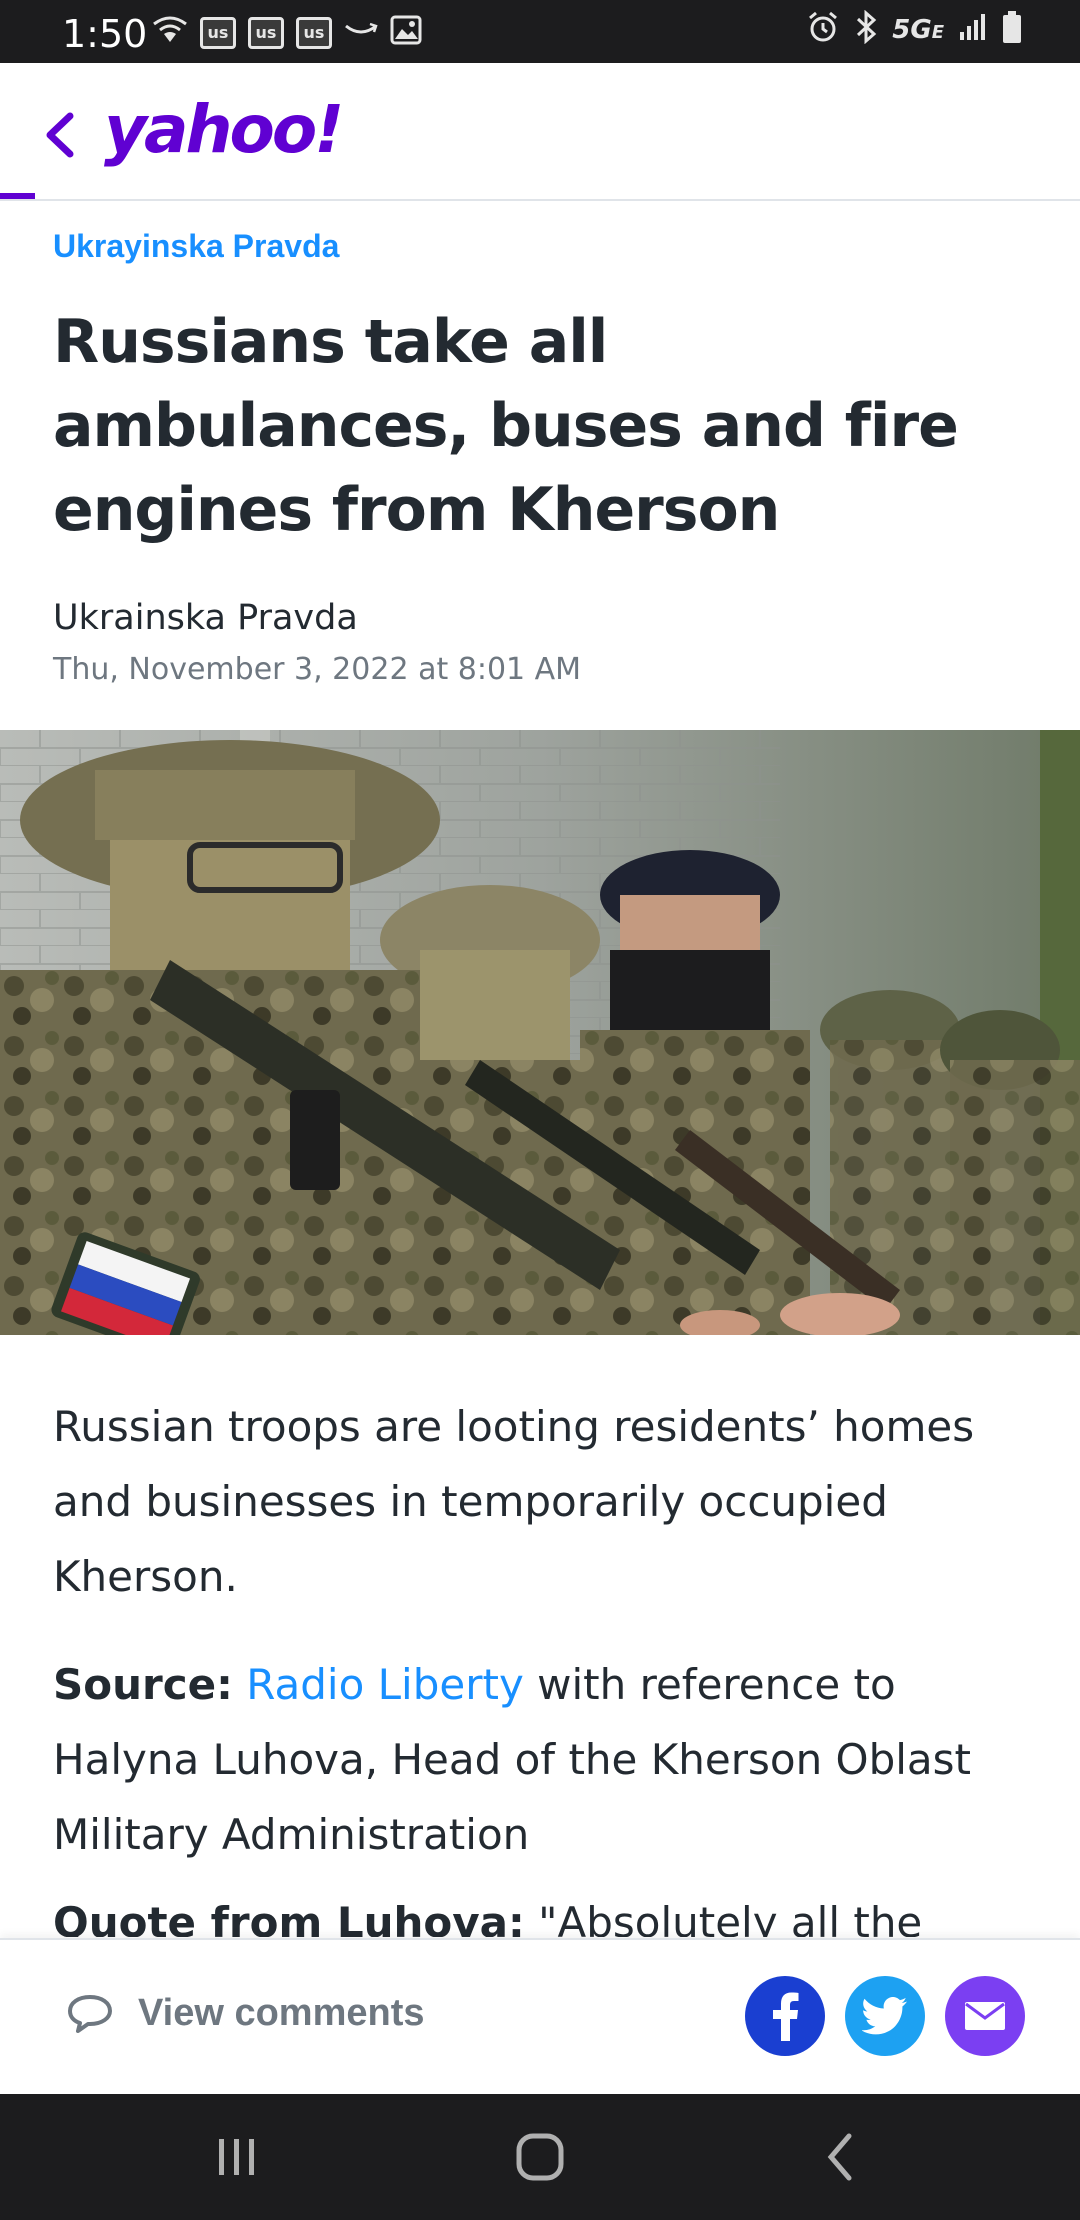  I want to click on share-facebook-button, so click(785, 2016).